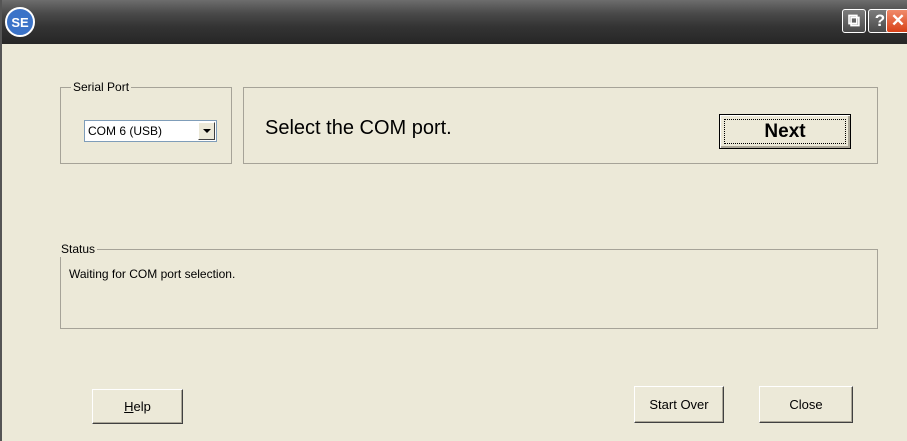  I want to click on restore-button: ⧉, so click(854, 21).